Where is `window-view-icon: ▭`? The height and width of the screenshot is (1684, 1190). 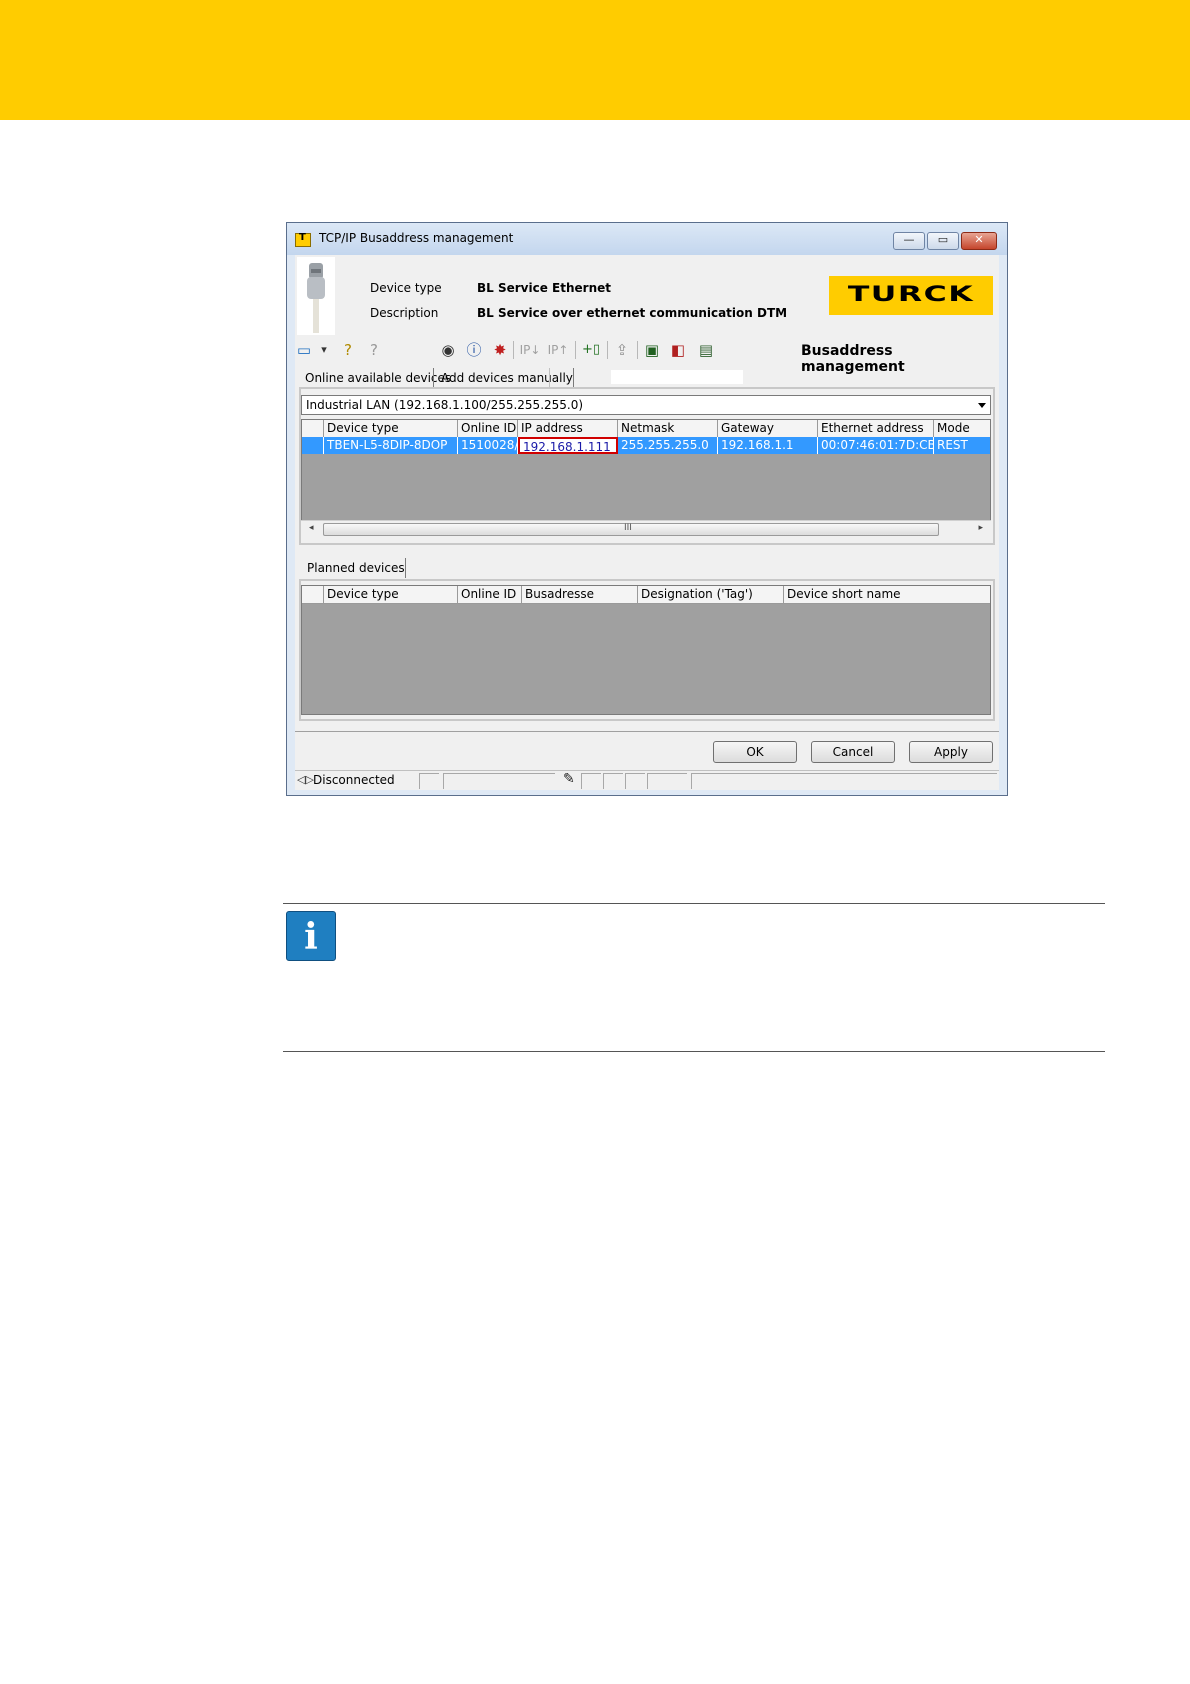 window-view-icon: ▭ is located at coordinates (304, 350).